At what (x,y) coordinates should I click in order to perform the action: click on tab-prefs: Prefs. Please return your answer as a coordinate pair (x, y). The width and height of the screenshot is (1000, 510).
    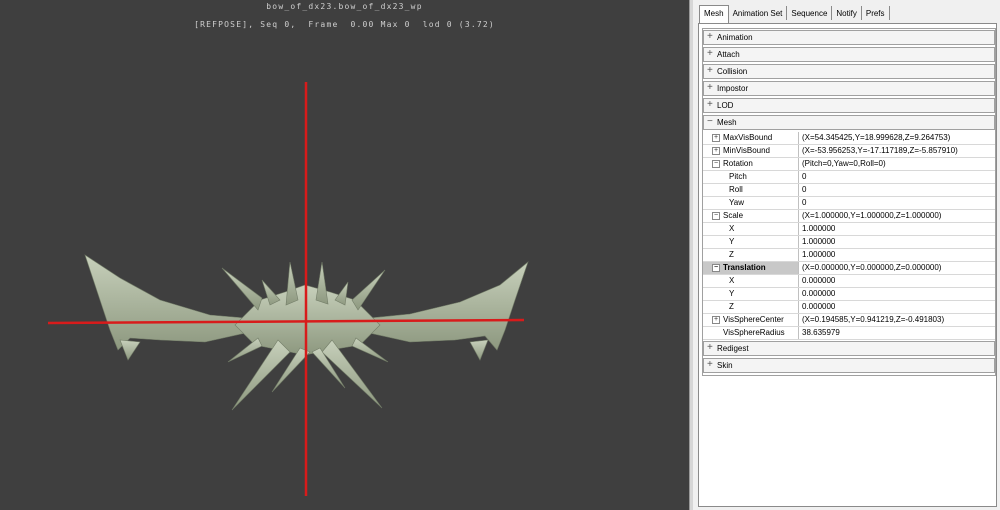
    Looking at the image, I should click on (875, 13).